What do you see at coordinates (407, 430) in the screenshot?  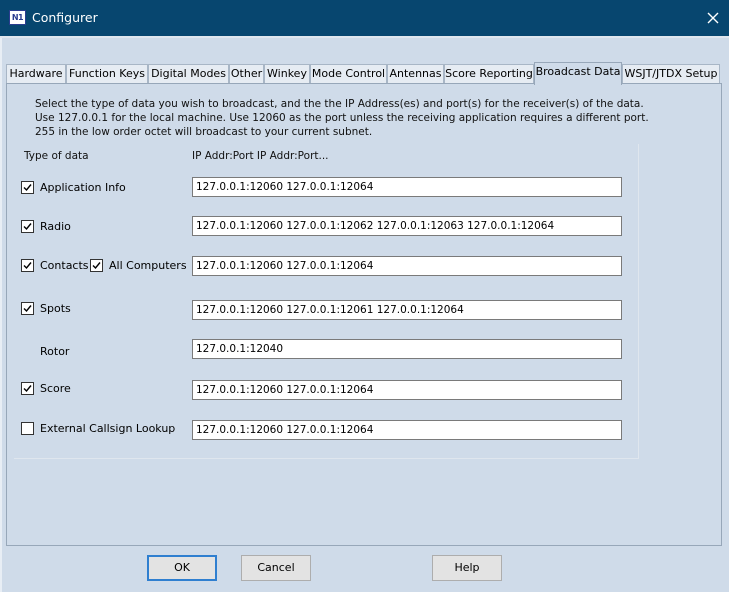 I see `external-callsign-lookup-ip-field: 127.0.0.1:12060 127.0.0.1:12064` at bounding box center [407, 430].